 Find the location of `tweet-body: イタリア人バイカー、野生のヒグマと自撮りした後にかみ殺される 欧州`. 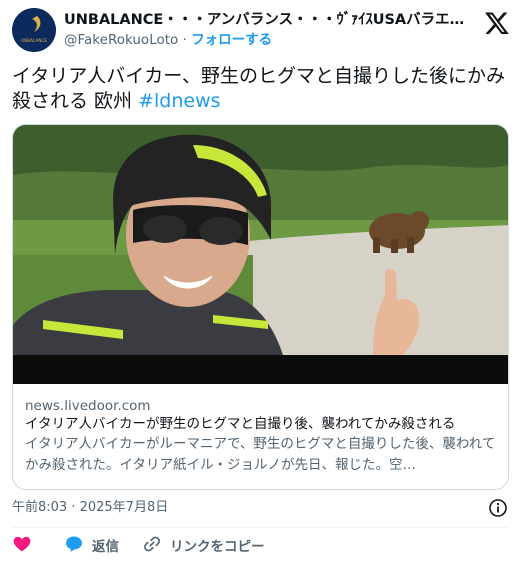

tweet-body: イタリア人バイカー、野生のヒグマと自撮りした後にかみ殺される 欧州 is located at coordinates (259, 88).